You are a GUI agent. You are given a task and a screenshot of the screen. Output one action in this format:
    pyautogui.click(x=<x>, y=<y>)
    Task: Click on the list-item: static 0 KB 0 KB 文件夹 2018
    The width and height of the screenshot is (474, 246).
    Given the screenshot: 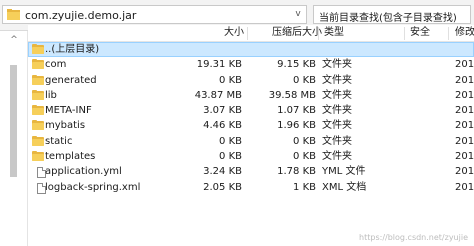 What is the action you would take?
    pyautogui.click(x=251, y=141)
    